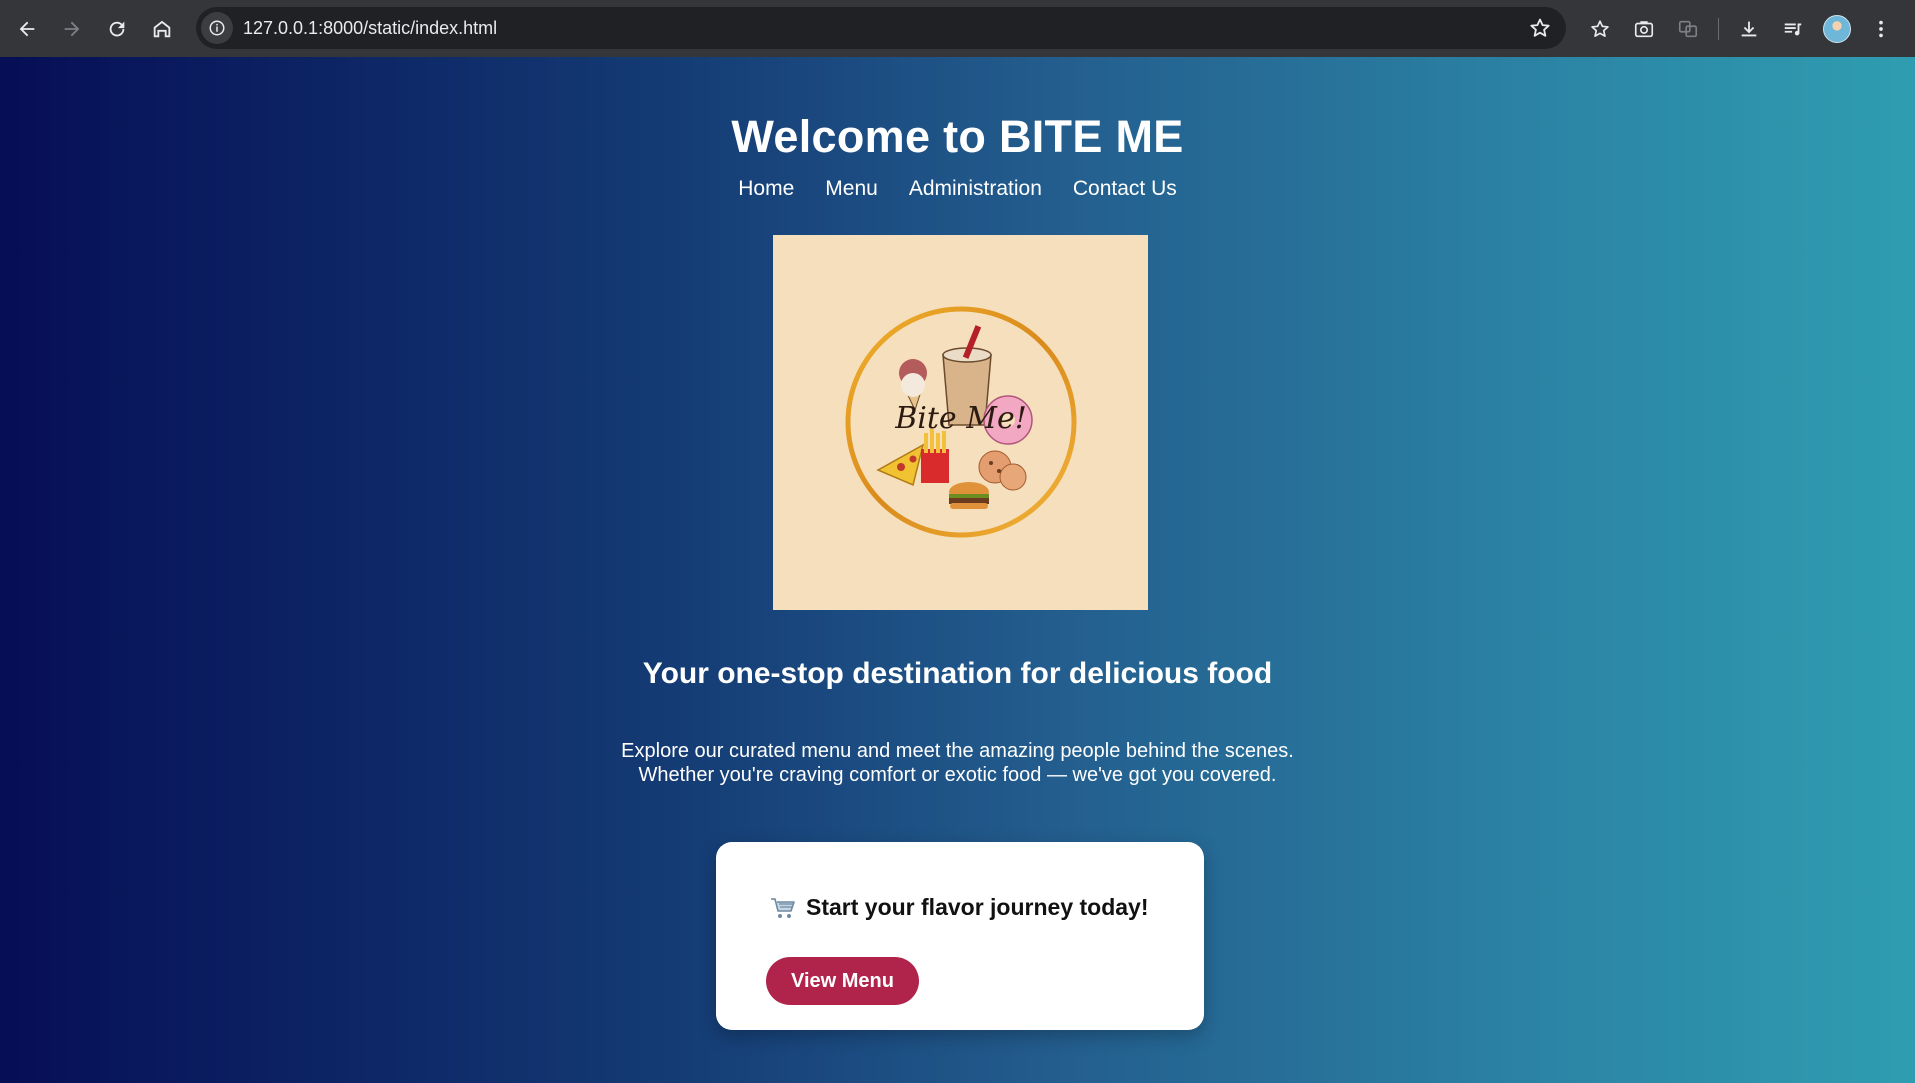  Describe the element at coordinates (370, 28) in the screenshot. I see `url-text: 127.0.0.1:8000/static/index.html` at that location.